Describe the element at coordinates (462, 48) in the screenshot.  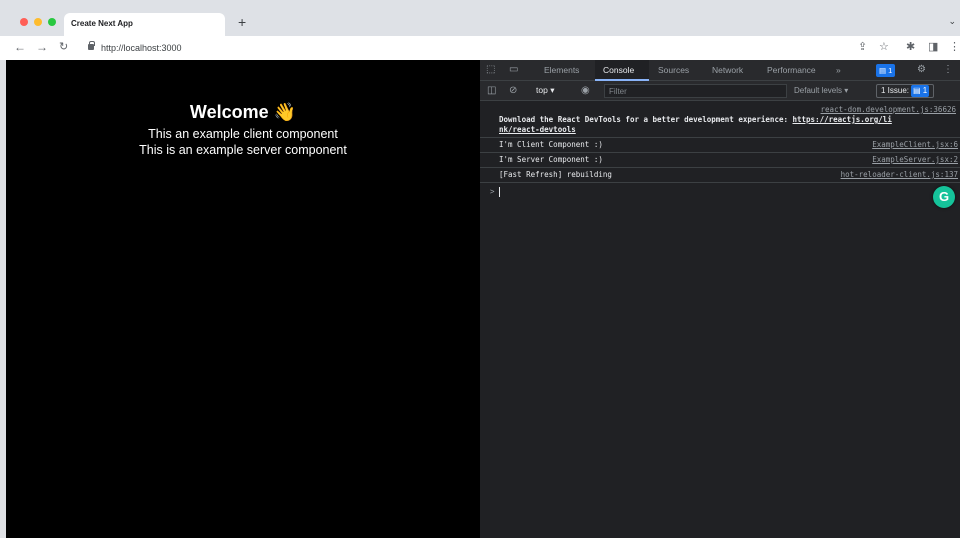
I see `address-bar: http://localhost:3000` at that location.